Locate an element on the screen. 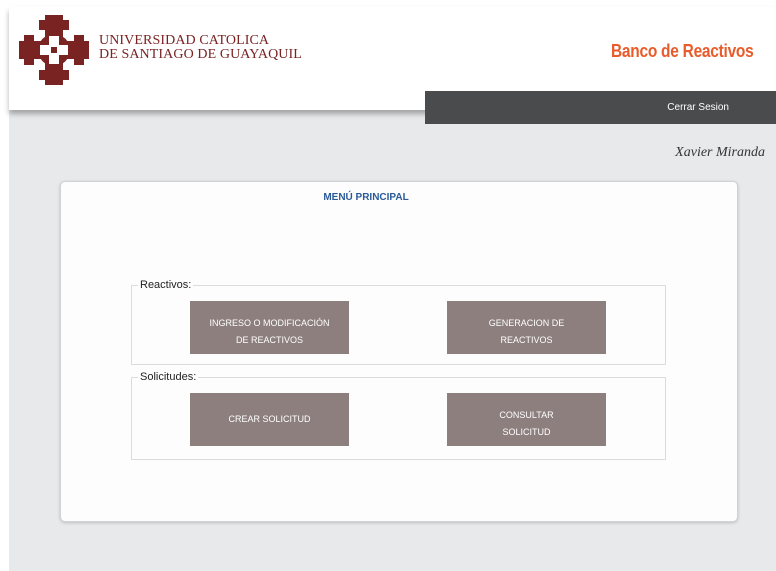 The image size is (776, 571). button-label-line1: CREAR SOLICITUD is located at coordinates (269, 419).